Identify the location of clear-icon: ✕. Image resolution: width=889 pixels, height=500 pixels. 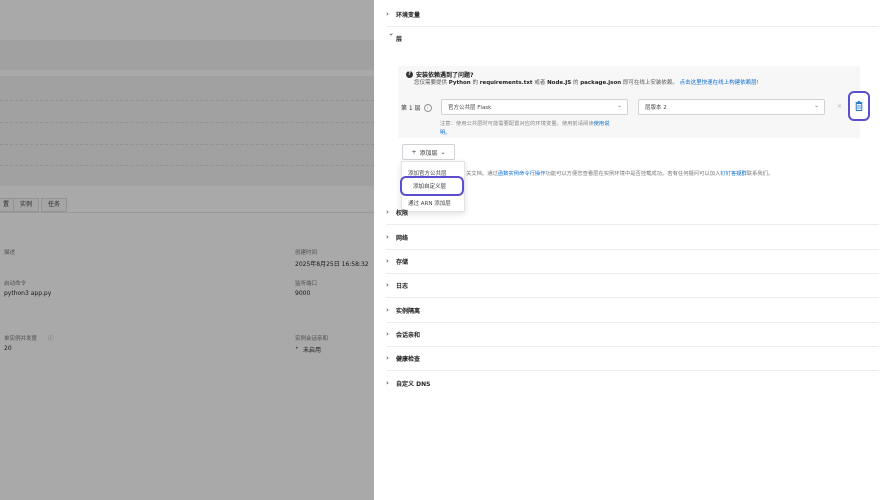
(839, 106).